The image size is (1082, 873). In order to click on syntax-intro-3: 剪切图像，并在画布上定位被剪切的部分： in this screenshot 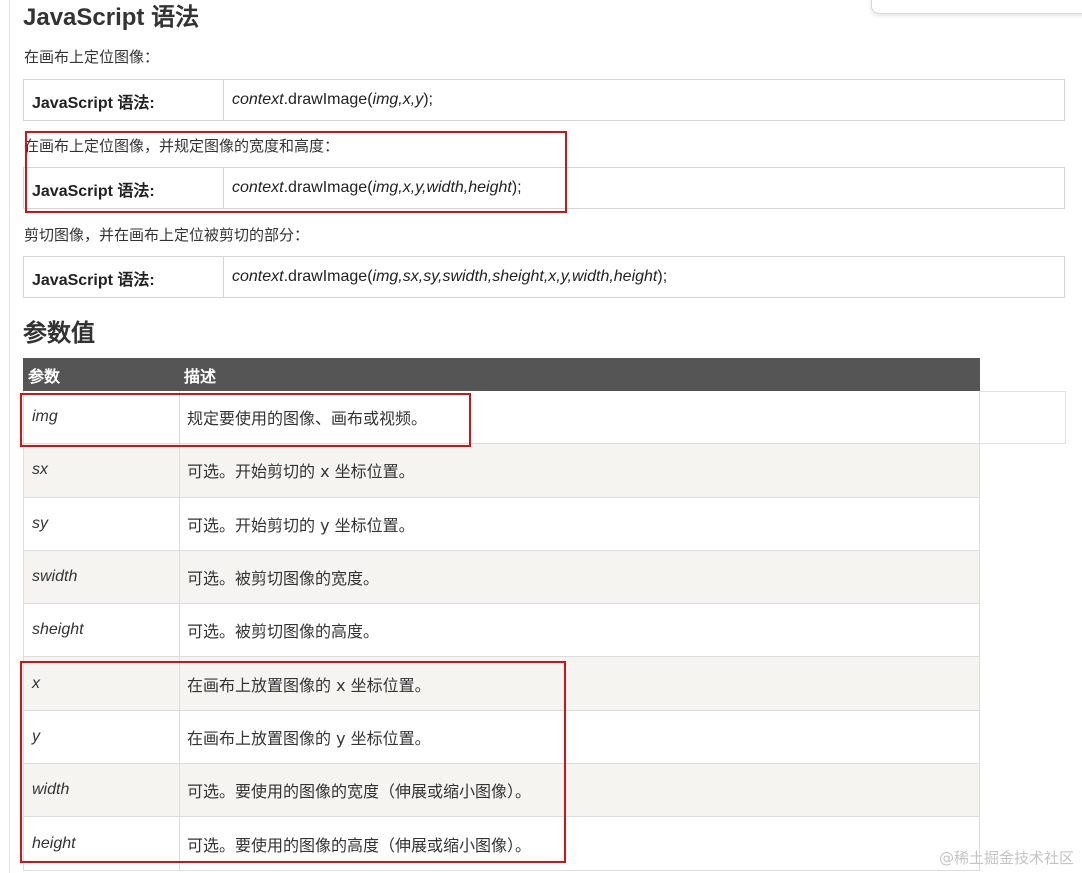, I will do `click(167, 235)`.